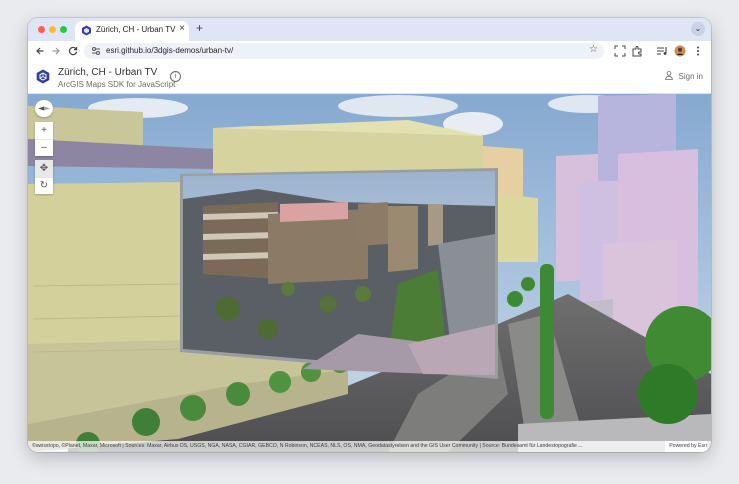 Image resolution: width=739 pixels, height=484 pixels. What do you see at coordinates (44, 168) in the screenshot?
I see `pan-button: ✥` at bounding box center [44, 168].